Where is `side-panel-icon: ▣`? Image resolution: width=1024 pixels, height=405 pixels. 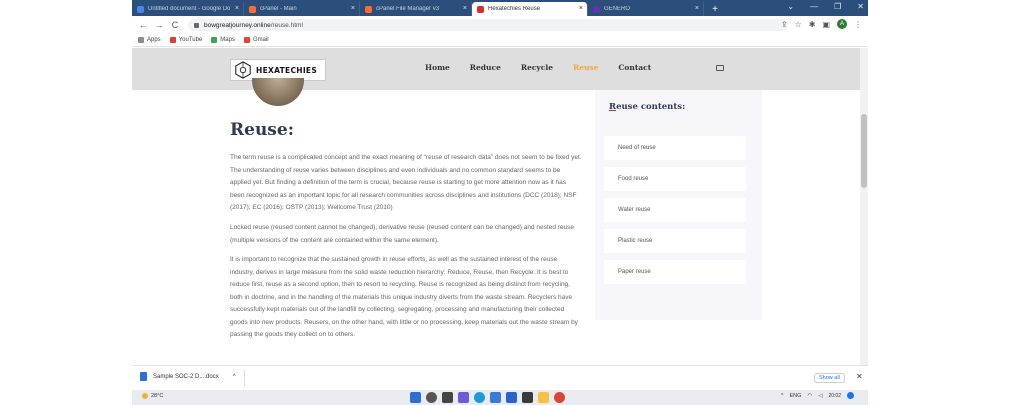
side-panel-icon: ▣ is located at coordinates (826, 24).